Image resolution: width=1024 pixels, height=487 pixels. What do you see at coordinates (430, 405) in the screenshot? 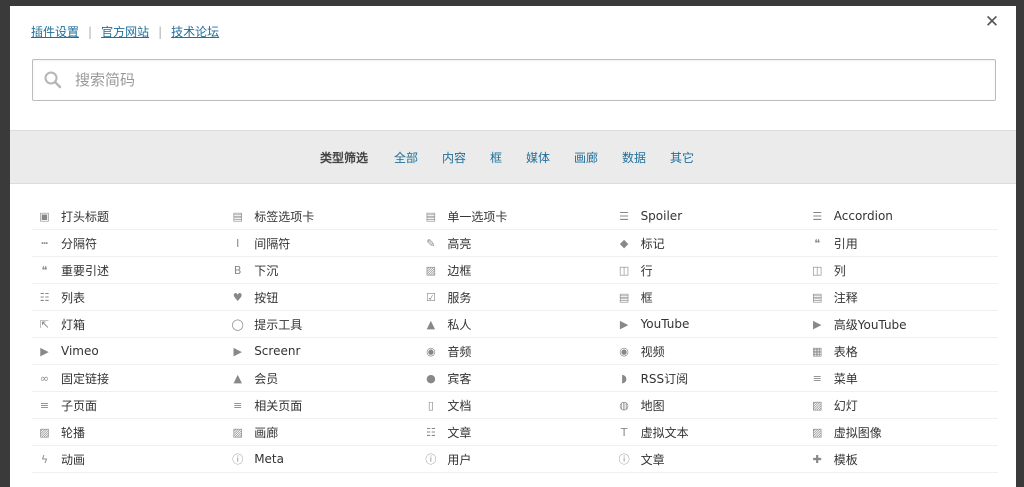
I see `file-icon: ▯` at bounding box center [430, 405].